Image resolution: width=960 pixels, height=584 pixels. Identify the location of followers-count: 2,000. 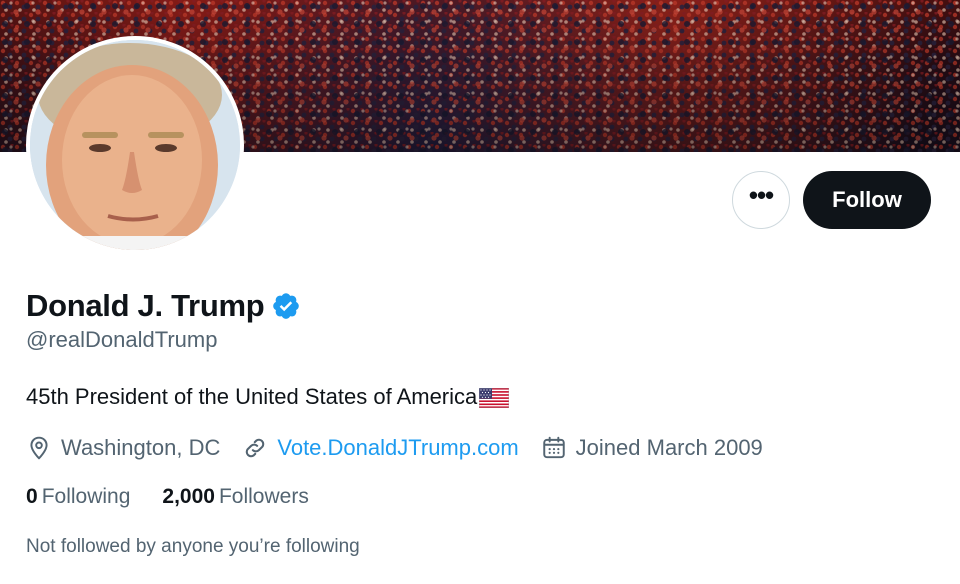
(188, 496).